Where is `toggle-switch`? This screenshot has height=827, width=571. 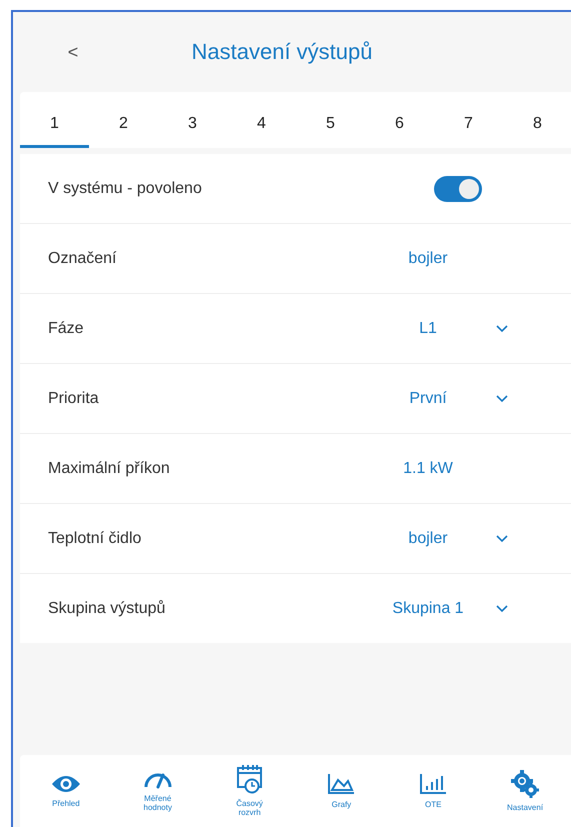 toggle-switch is located at coordinates (458, 189).